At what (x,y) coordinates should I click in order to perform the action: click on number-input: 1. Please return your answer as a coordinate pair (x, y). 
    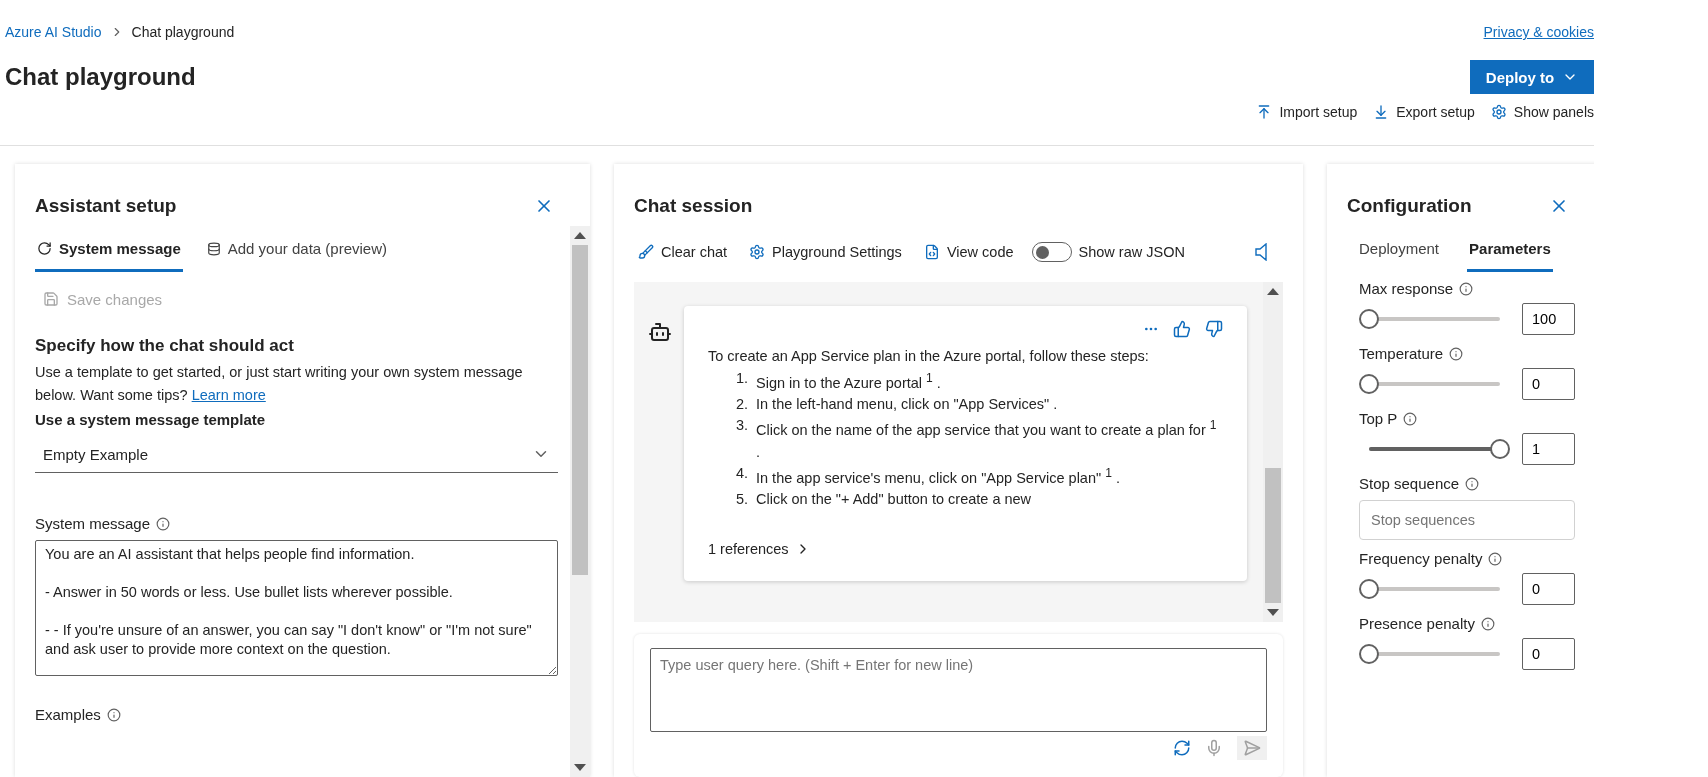
    Looking at the image, I should click on (1548, 449).